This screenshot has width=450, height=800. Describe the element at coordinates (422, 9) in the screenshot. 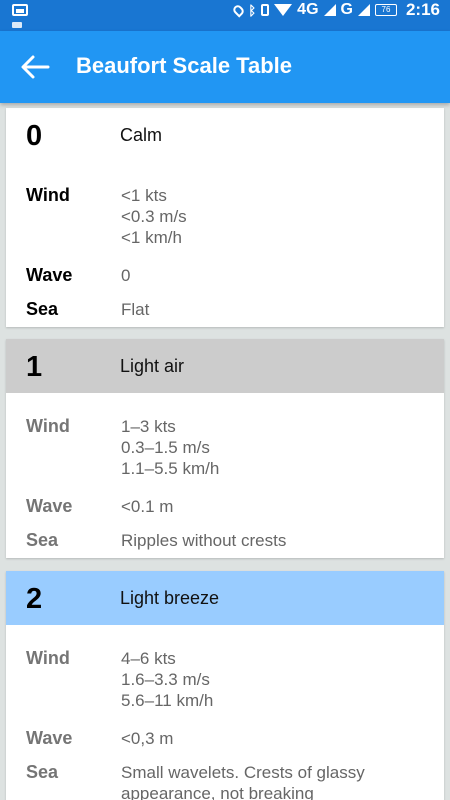

I see `status-time: 2:16` at that location.